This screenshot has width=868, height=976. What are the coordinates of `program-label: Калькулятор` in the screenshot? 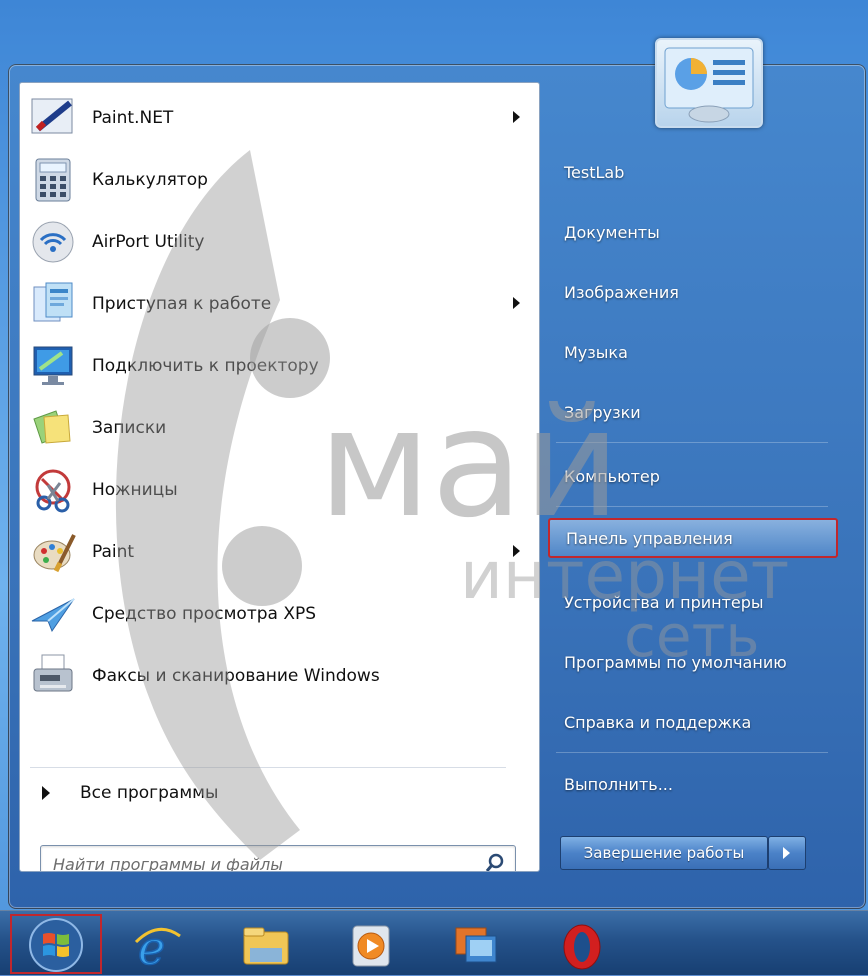 It's located at (150, 180).